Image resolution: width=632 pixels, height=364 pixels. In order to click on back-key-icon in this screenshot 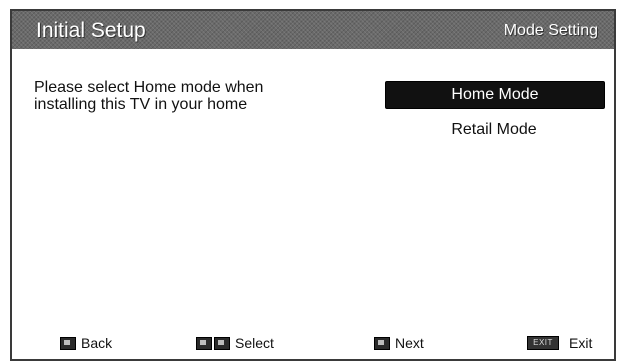, I will do `click(68, 343)`.